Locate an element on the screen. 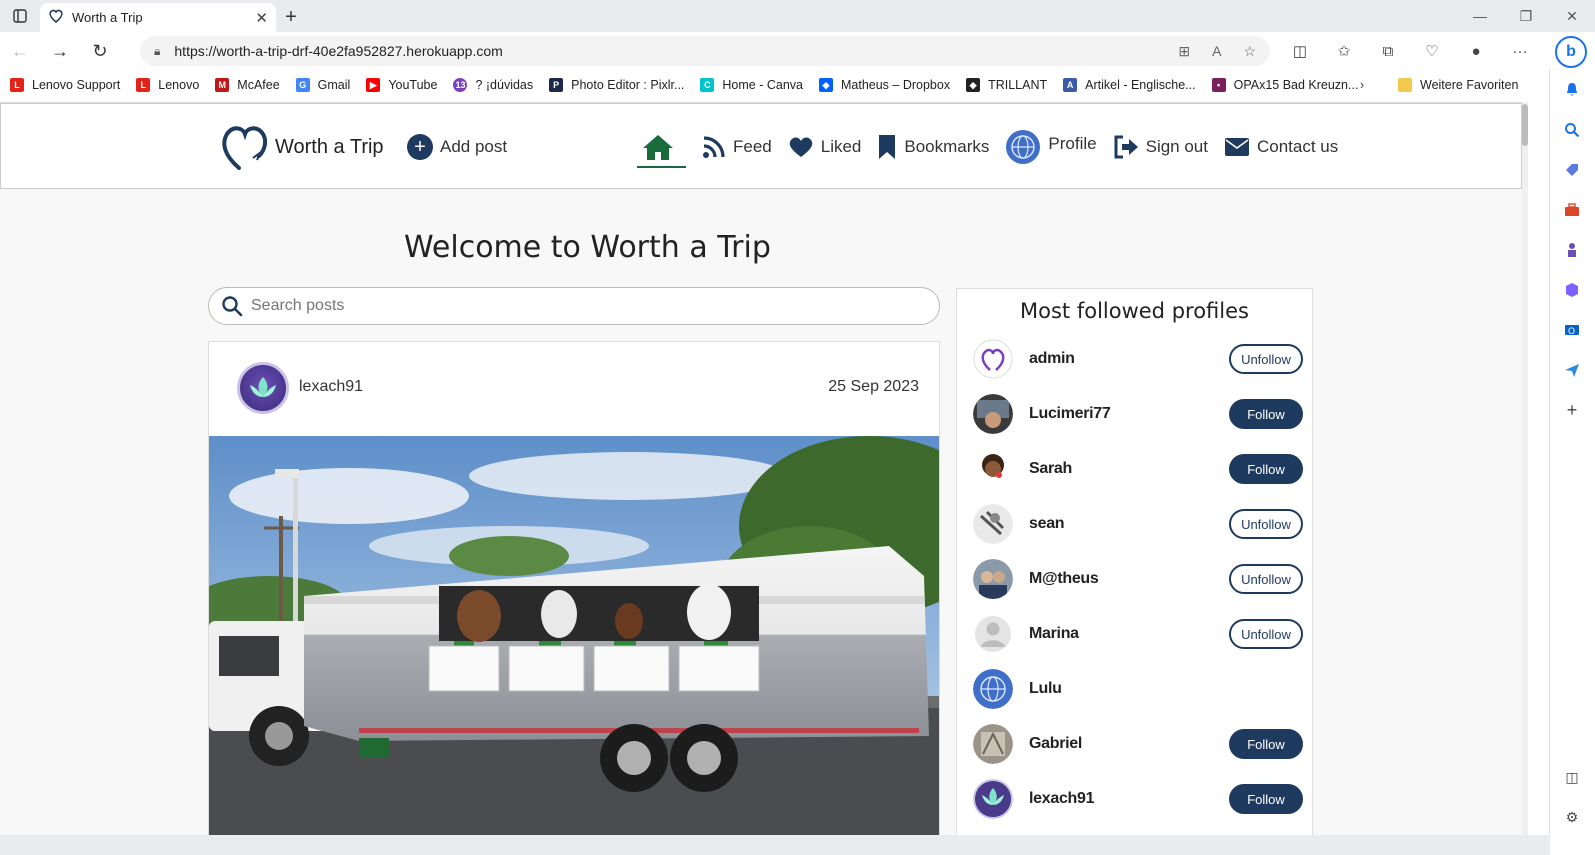  search-input is located at coordinates (551, 306).